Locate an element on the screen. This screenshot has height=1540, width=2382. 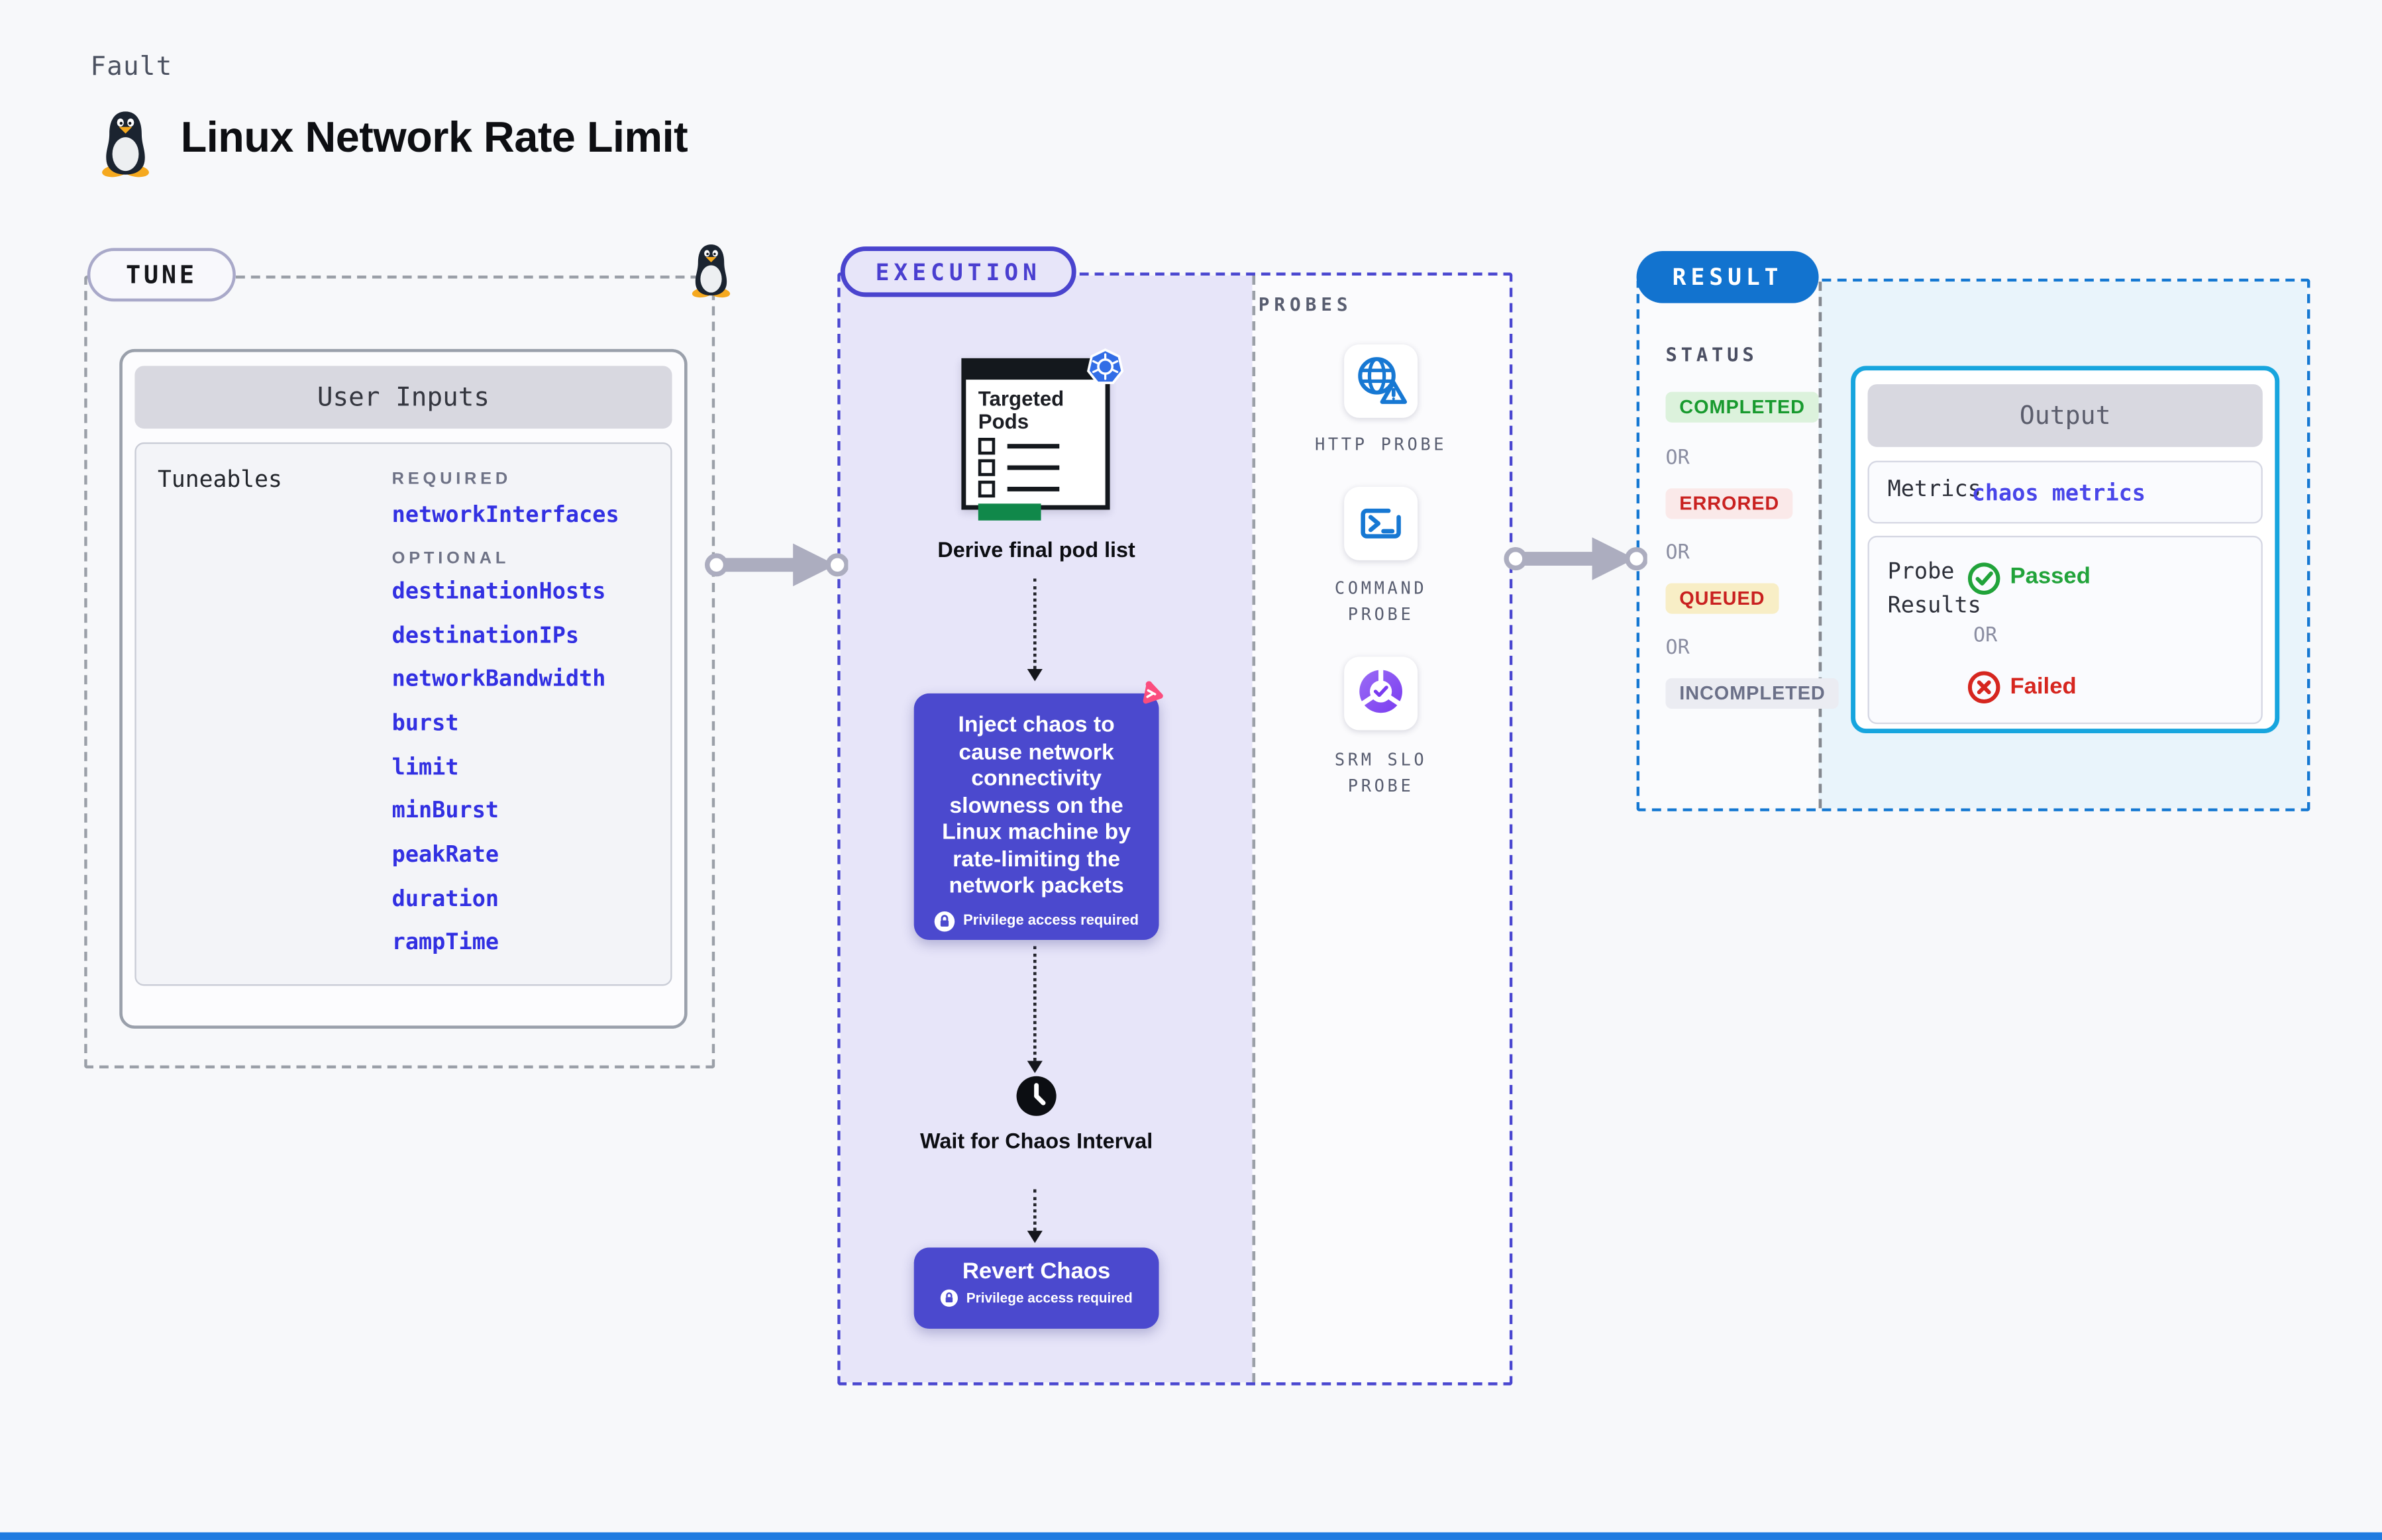
failed-x-icon is located at coordinates (1983, 687).